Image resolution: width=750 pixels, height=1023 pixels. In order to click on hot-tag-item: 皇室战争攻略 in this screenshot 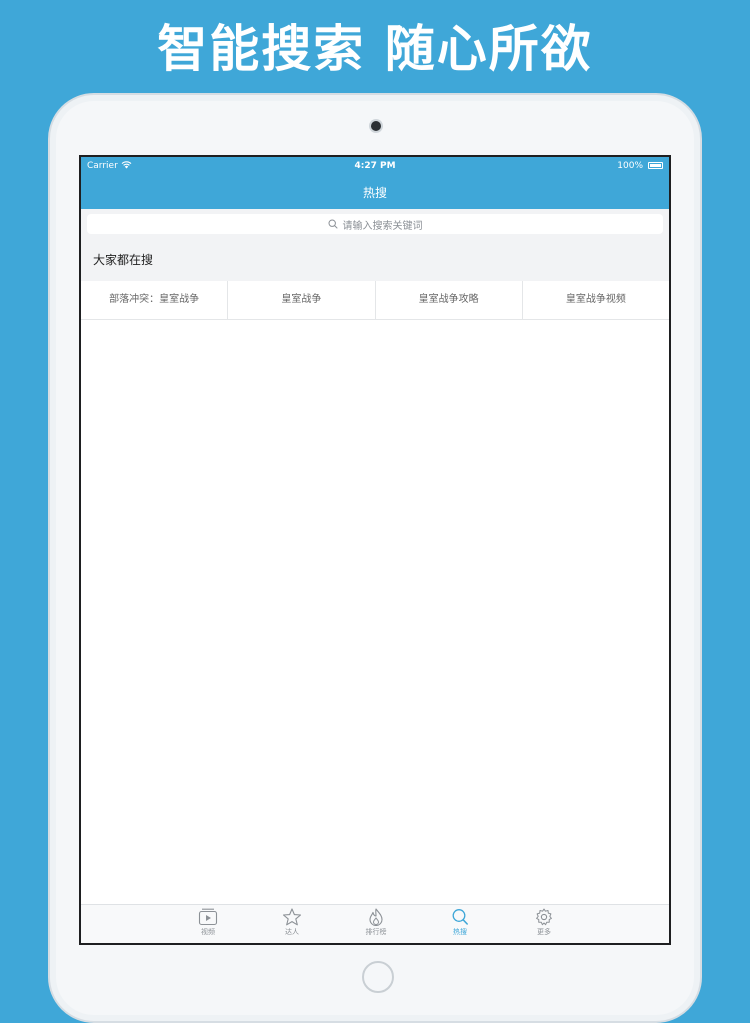, I will do `click(449, 300)`.